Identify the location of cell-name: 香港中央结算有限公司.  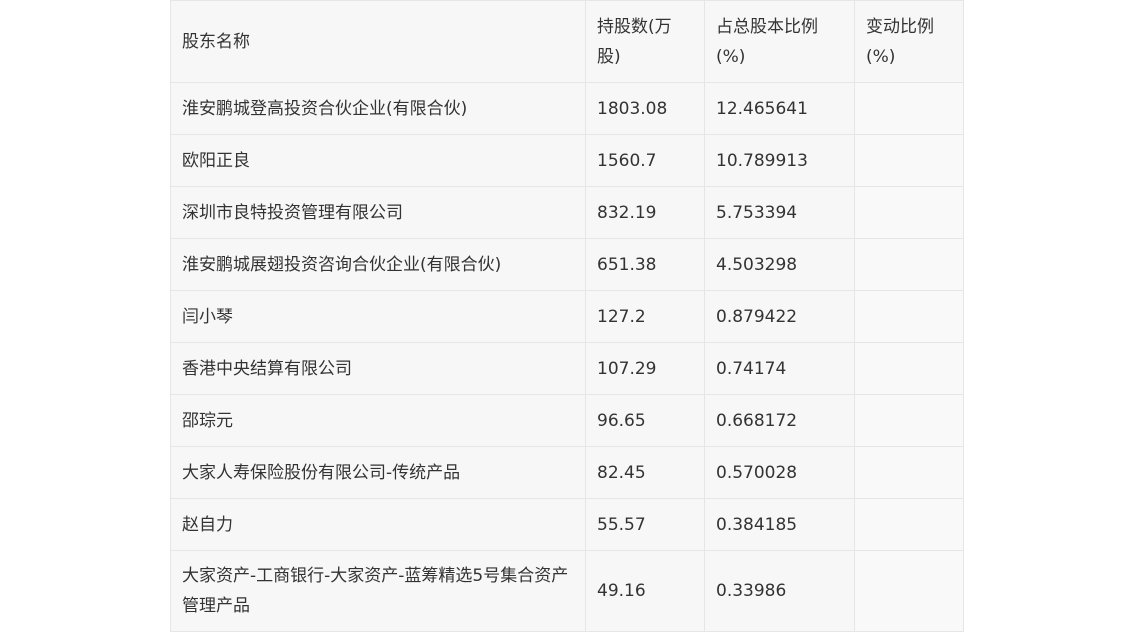
(378, 368).